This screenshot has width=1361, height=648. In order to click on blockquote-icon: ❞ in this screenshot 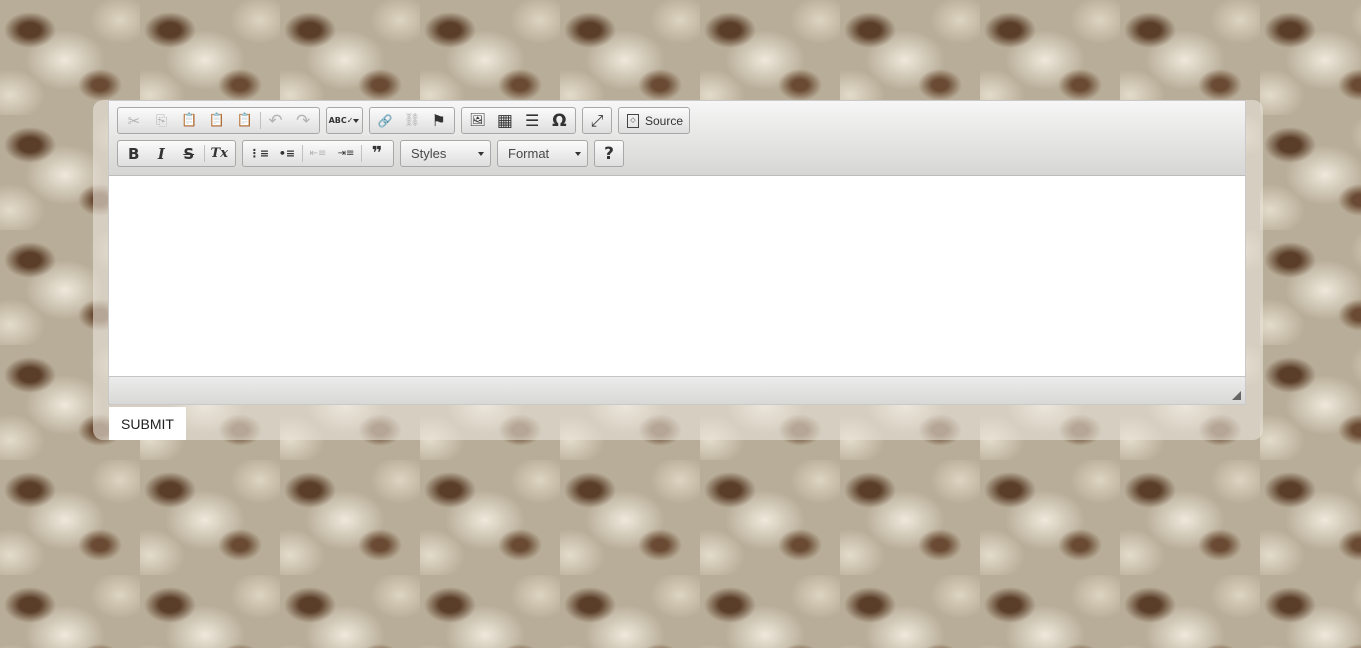, I will do `click(377, 153)`.